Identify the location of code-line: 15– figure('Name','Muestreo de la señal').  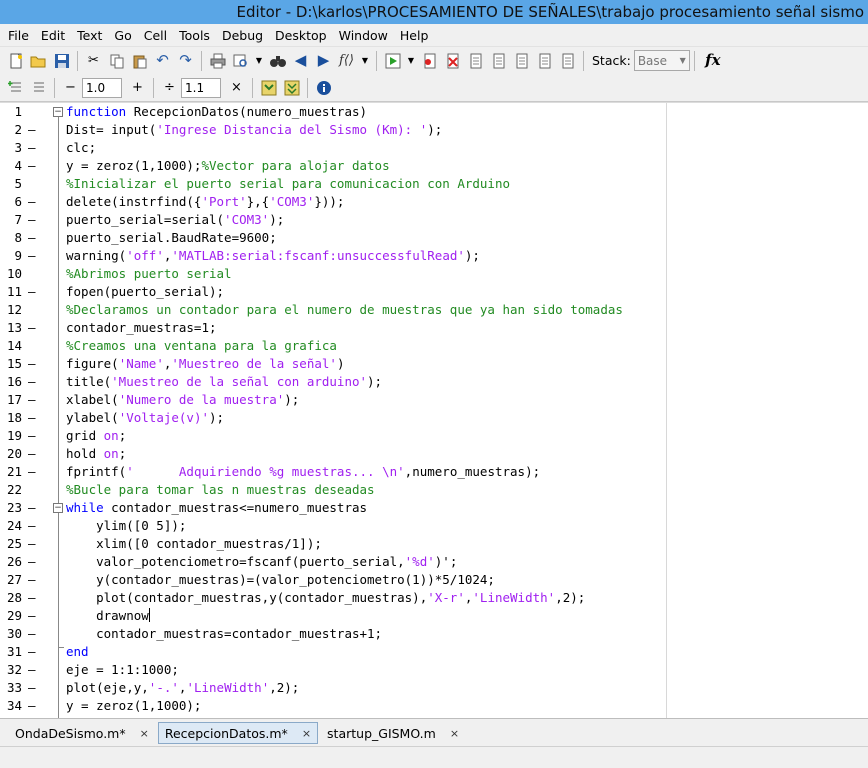
(434, 364).